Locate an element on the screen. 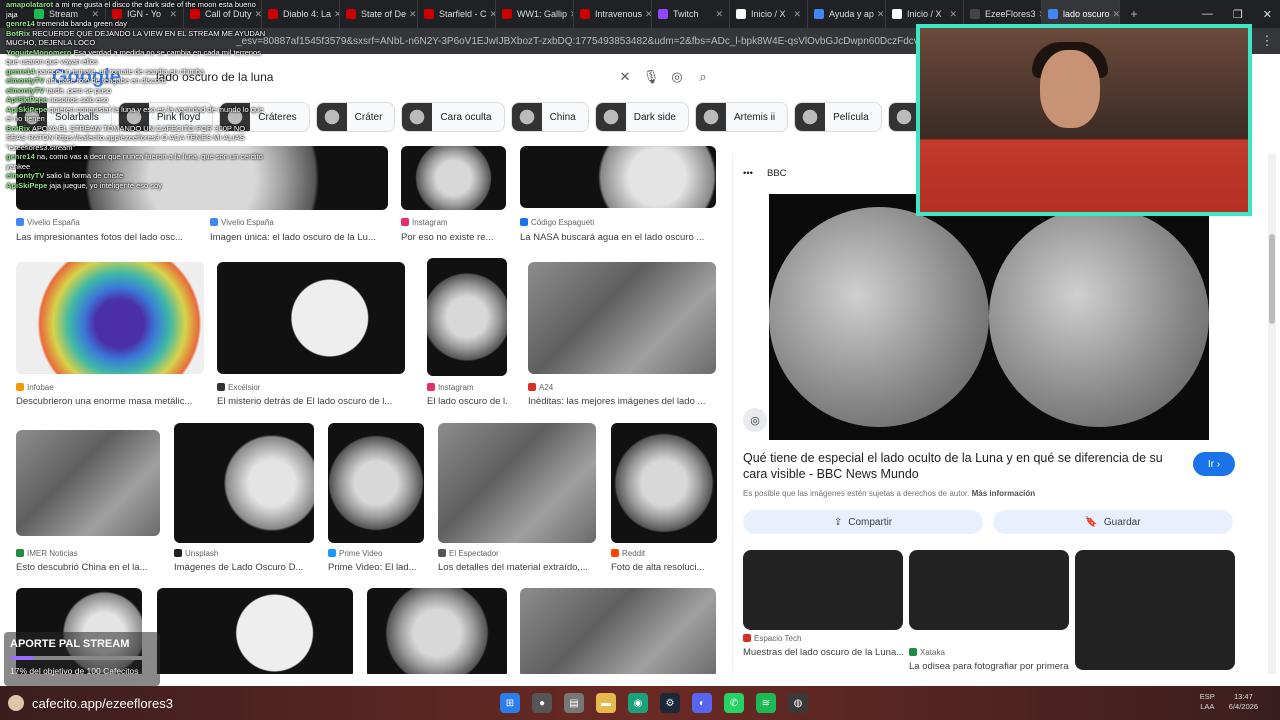 Image resolution: width=1280 pixels, height=720 pixels. clear-icon: ✕ is located at coordinates (625, 77).